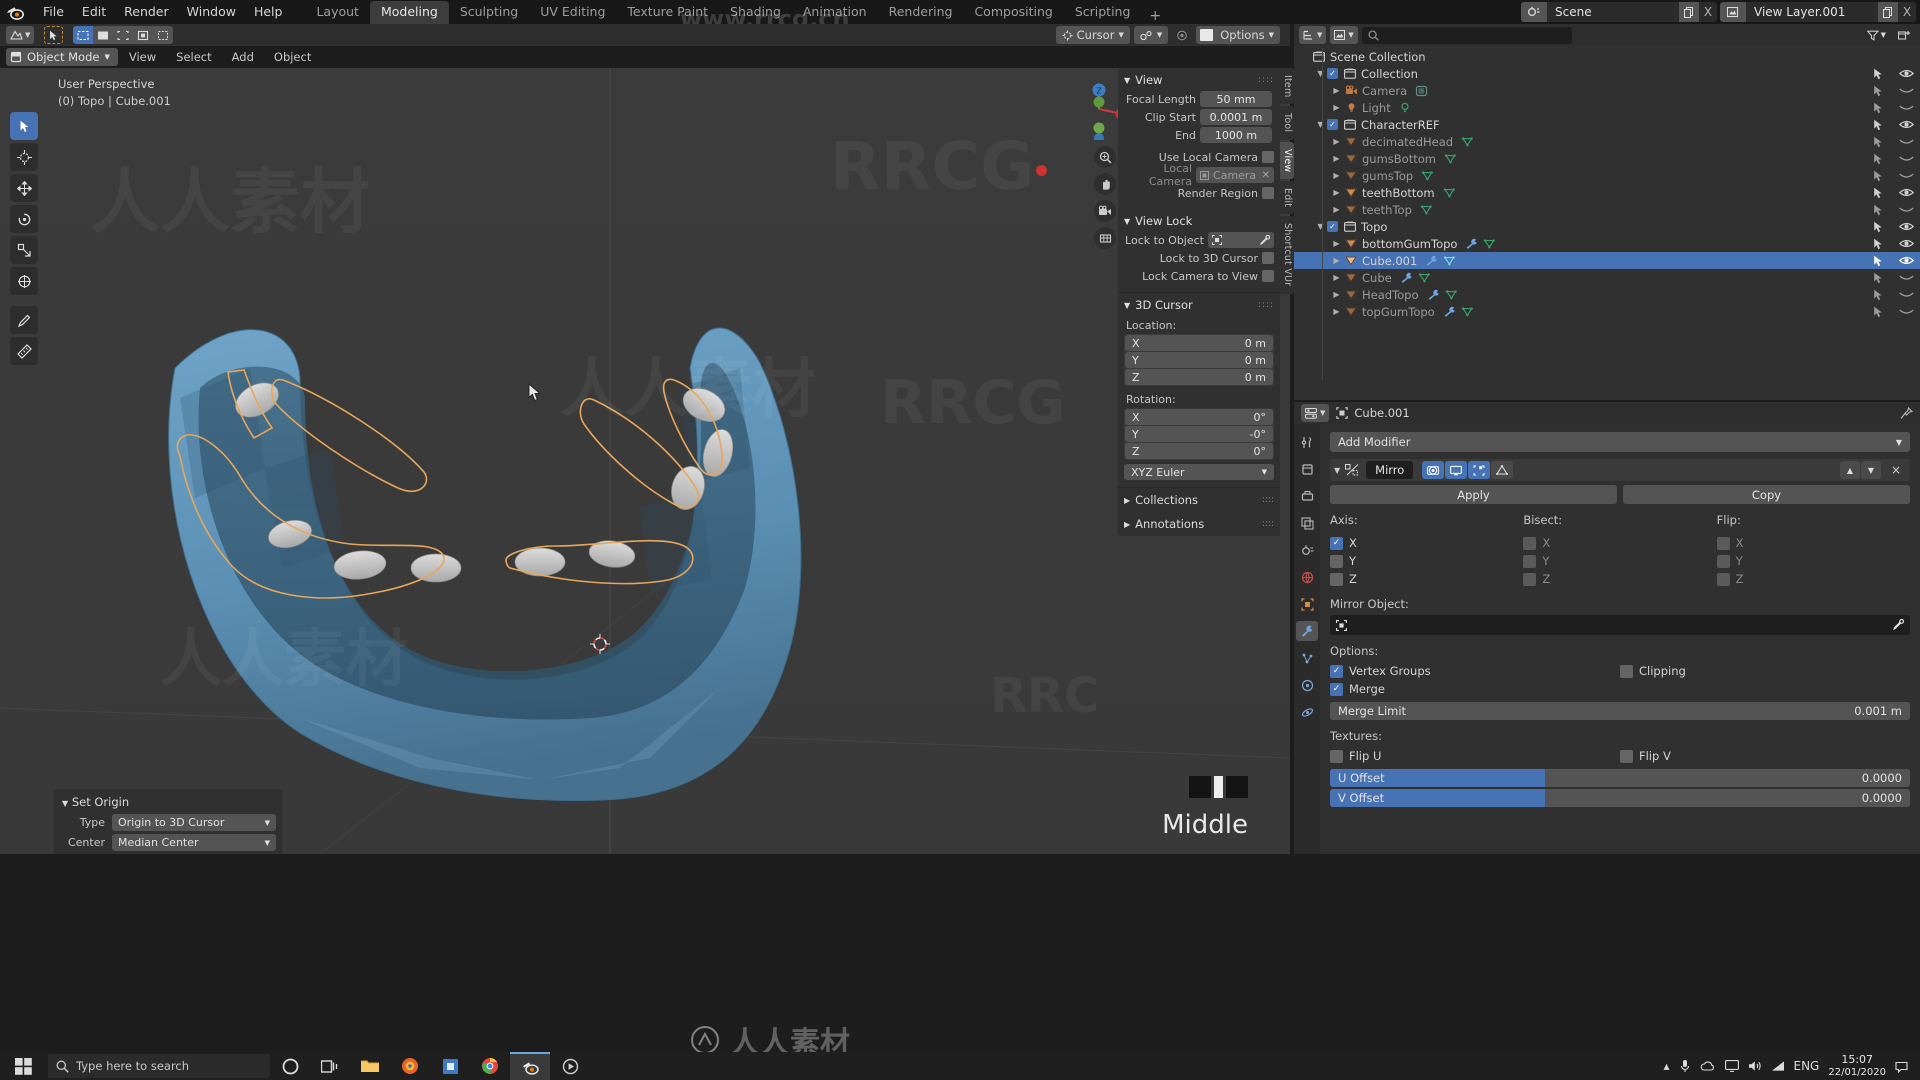 This screenshot has height=1080, width=1920. I want to click on flip-u-checkbox, so click(1336, 756).